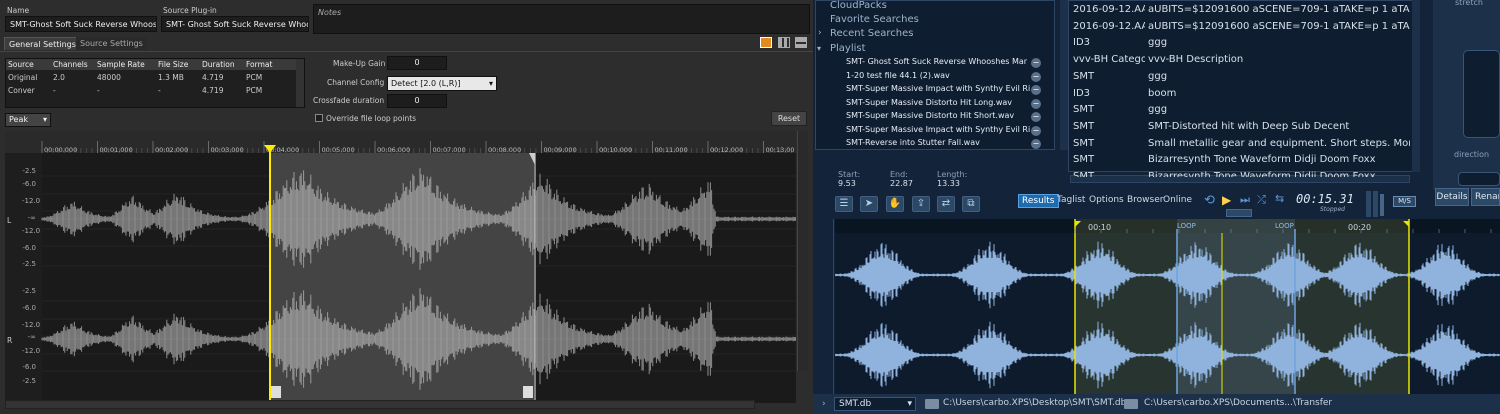 This screenshot has height=414, width=1500. What do you see at coordinates (1404, 201) in the screenshot?
I see `ms-toggle: M/S` at bounding box center [1404, 201].